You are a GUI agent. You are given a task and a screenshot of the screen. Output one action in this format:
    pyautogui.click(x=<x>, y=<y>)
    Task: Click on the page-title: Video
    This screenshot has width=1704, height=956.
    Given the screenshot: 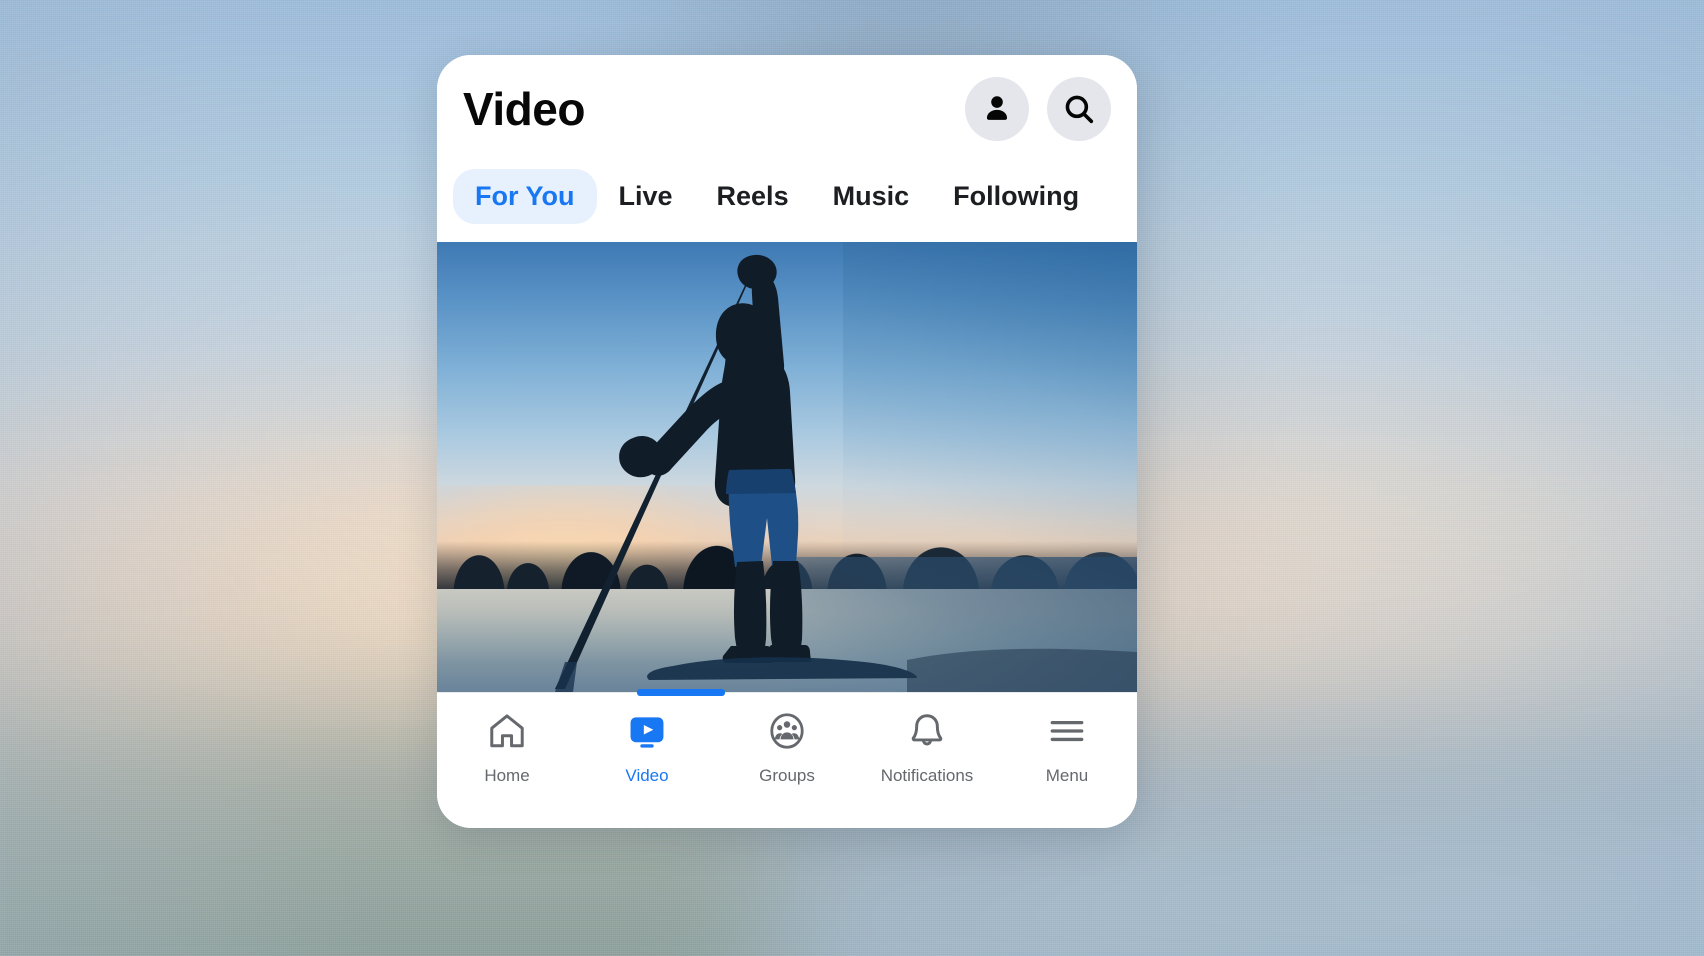 What is the action you would take?
    pyautogui.click(x=524, y=109)
    